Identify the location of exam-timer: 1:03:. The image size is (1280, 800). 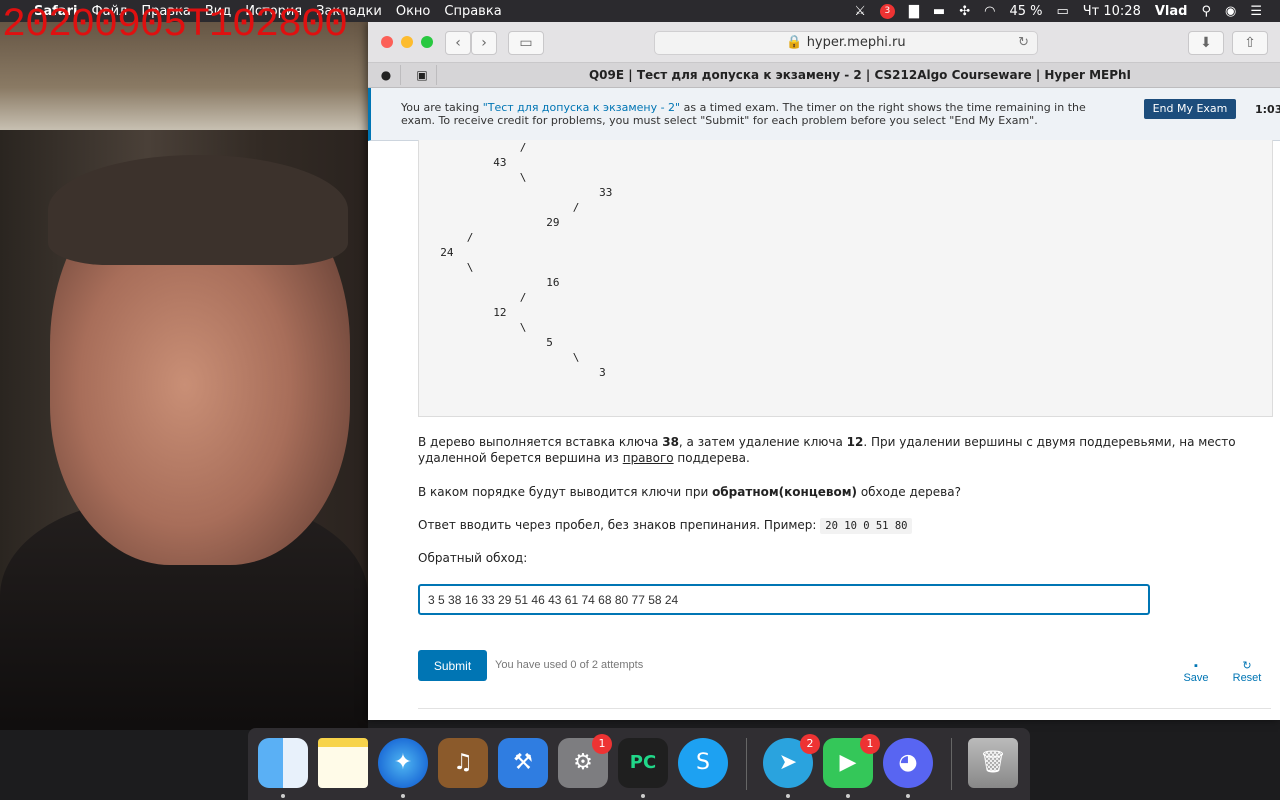
(1267, 109).